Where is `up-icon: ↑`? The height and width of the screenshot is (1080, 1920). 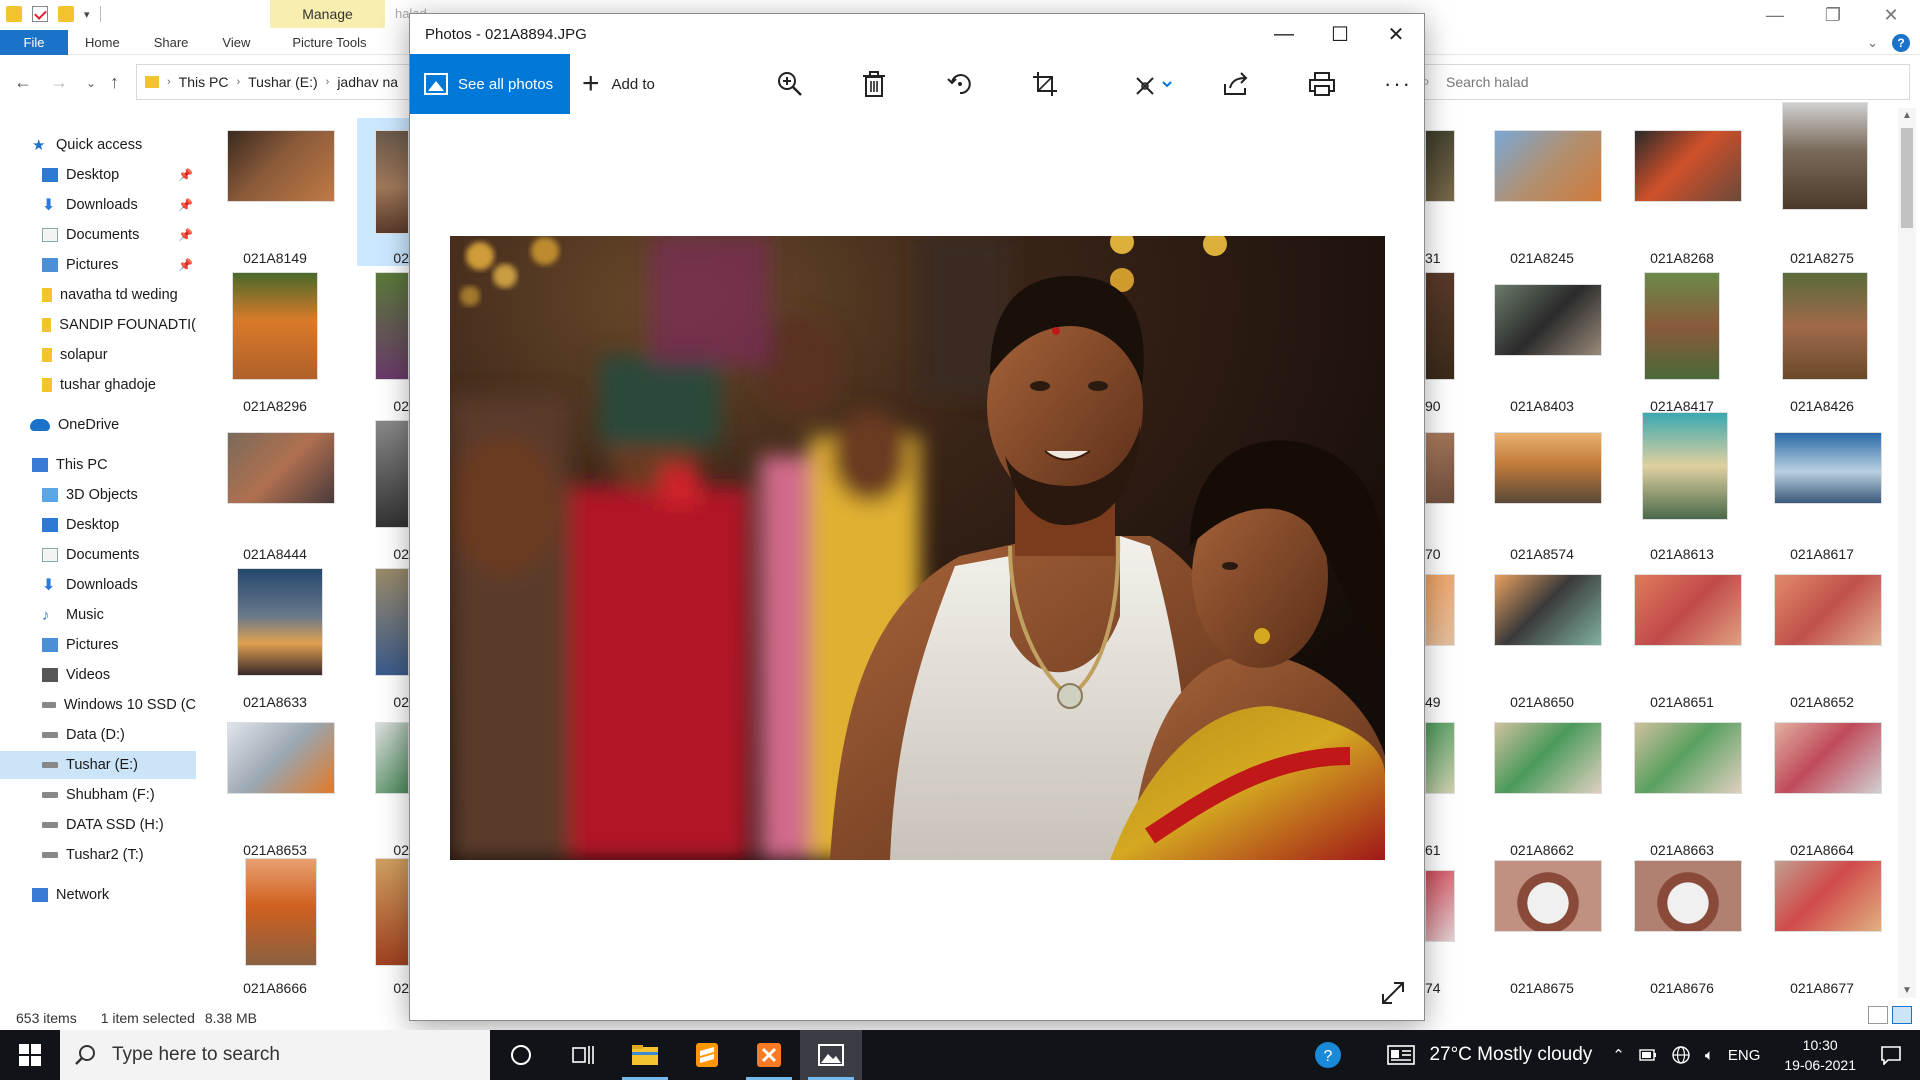
up-icon: ↑ is located at coordinates (114, 82).